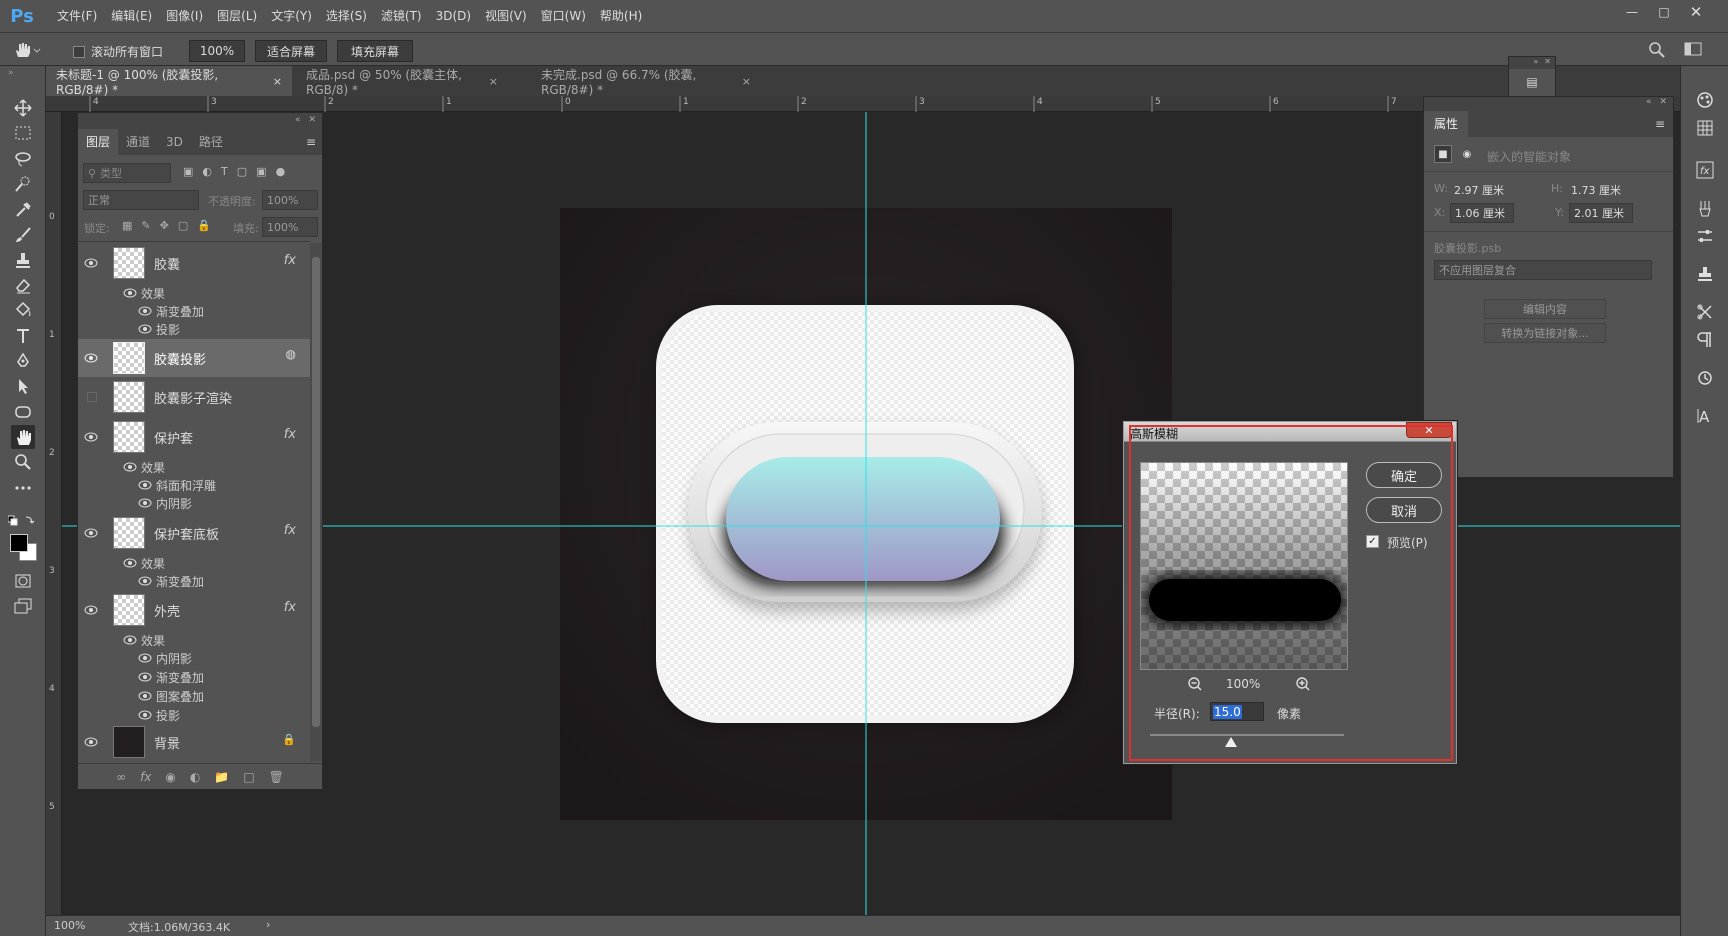  What do you see at coordinates (1446, 124) in the screenshot?
I see `properties-tab: 属性` at bounding box center [1446, 124].